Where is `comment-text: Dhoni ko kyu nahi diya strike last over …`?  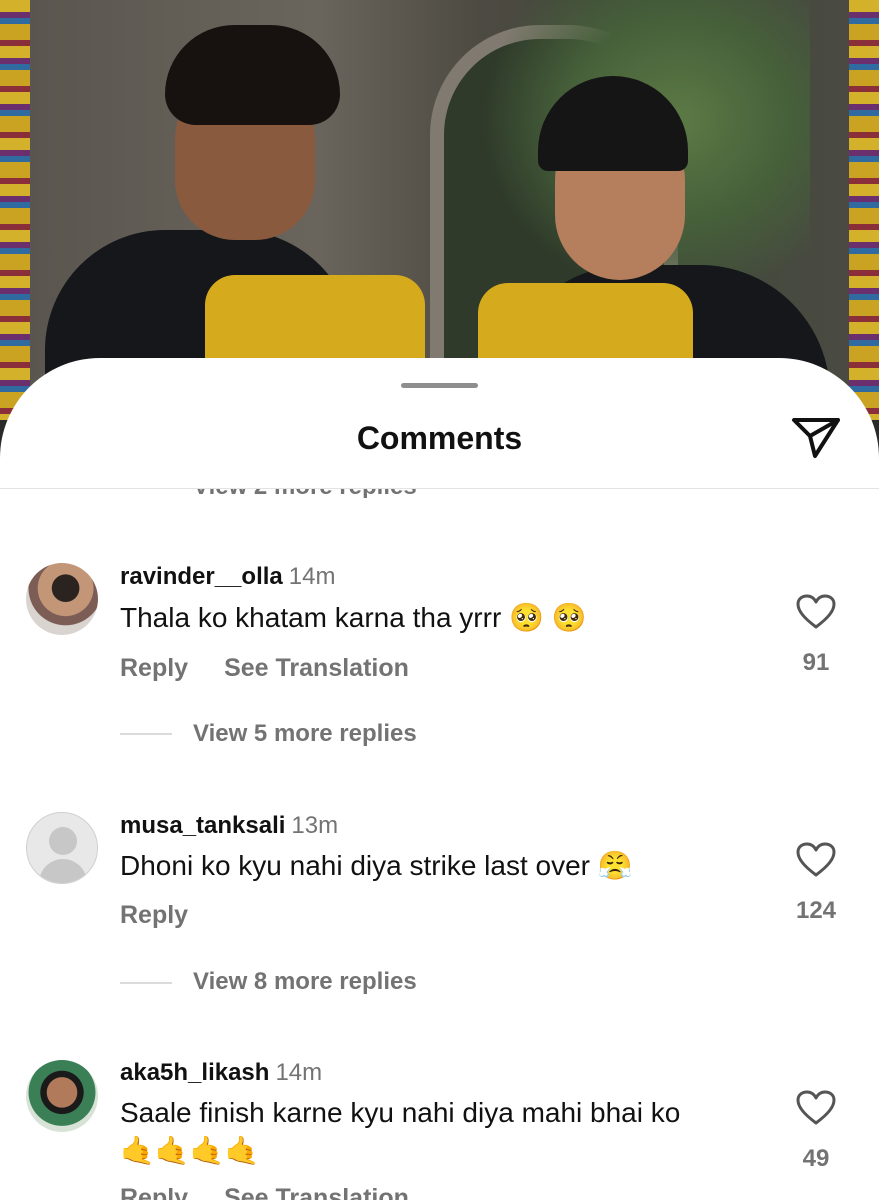
comment-text: Dhoni ko kyu nahi diya strike last over … is located at coordinates (376, 865).